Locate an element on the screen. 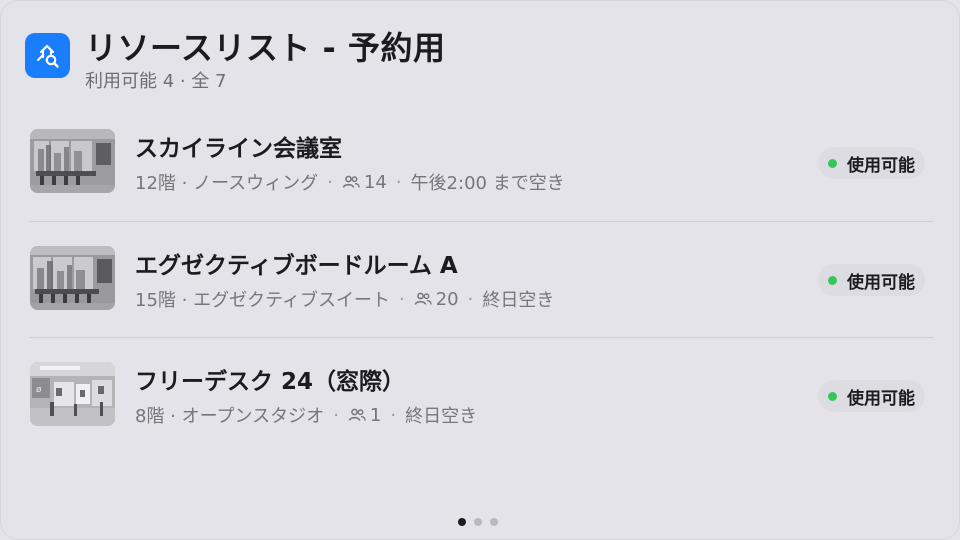 The image size is (960, 540). room-search-icon is located at coordinates (47, 55).